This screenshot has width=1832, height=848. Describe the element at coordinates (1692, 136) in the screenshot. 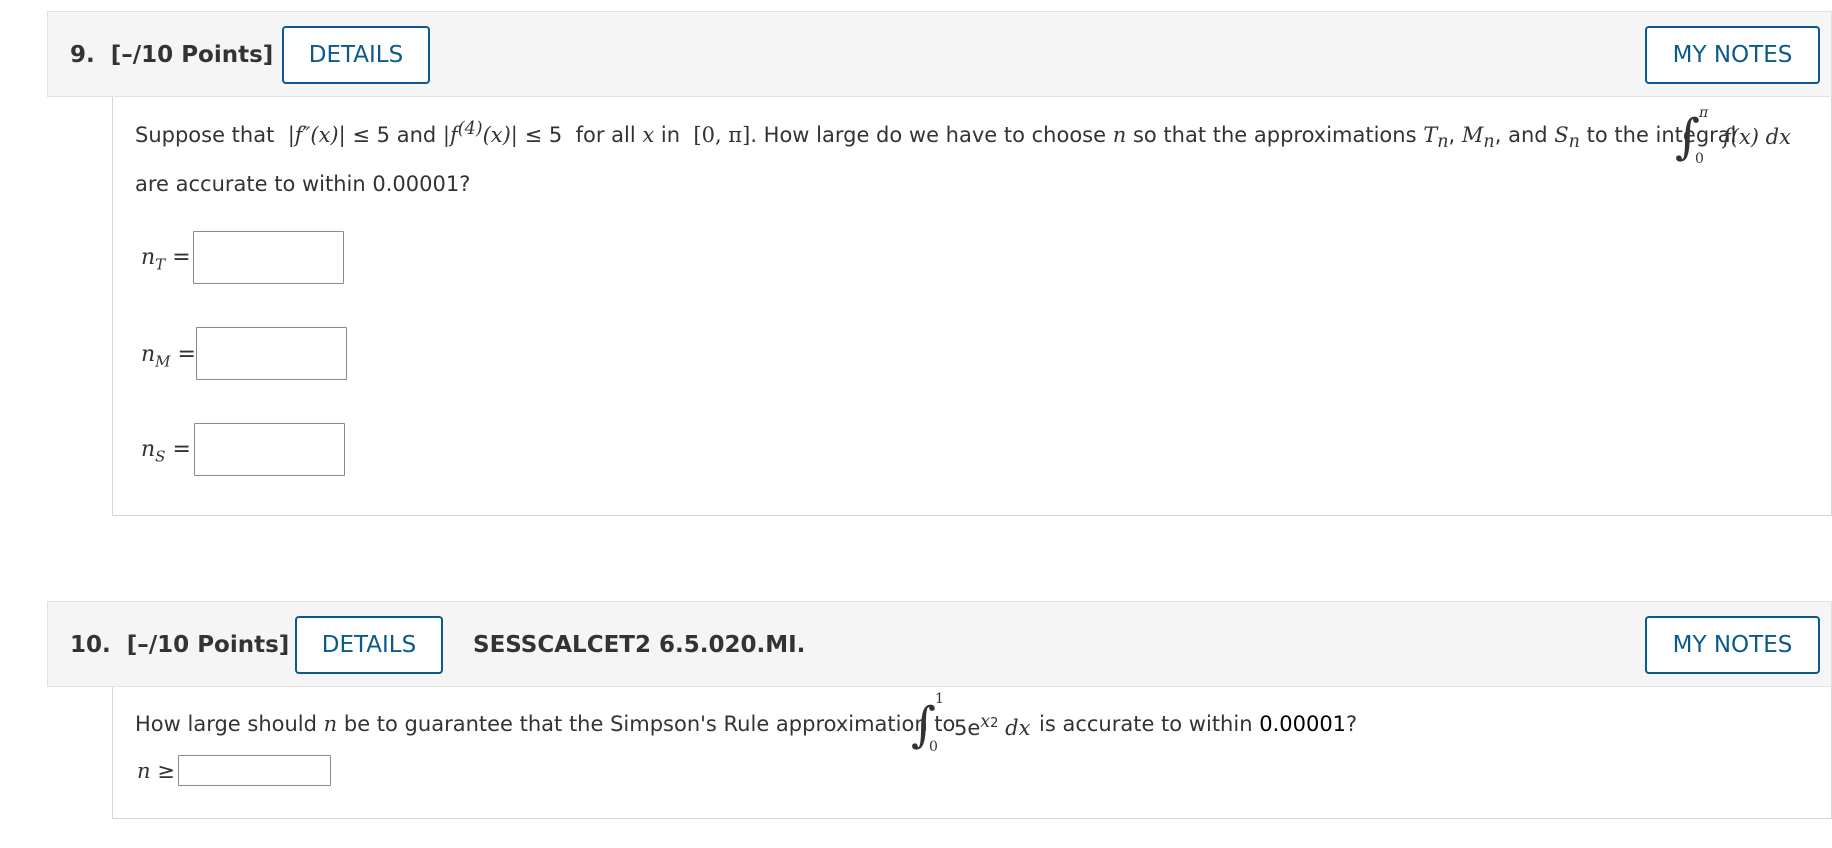

I see `integral-symbol: ∫ π 0` at that location.